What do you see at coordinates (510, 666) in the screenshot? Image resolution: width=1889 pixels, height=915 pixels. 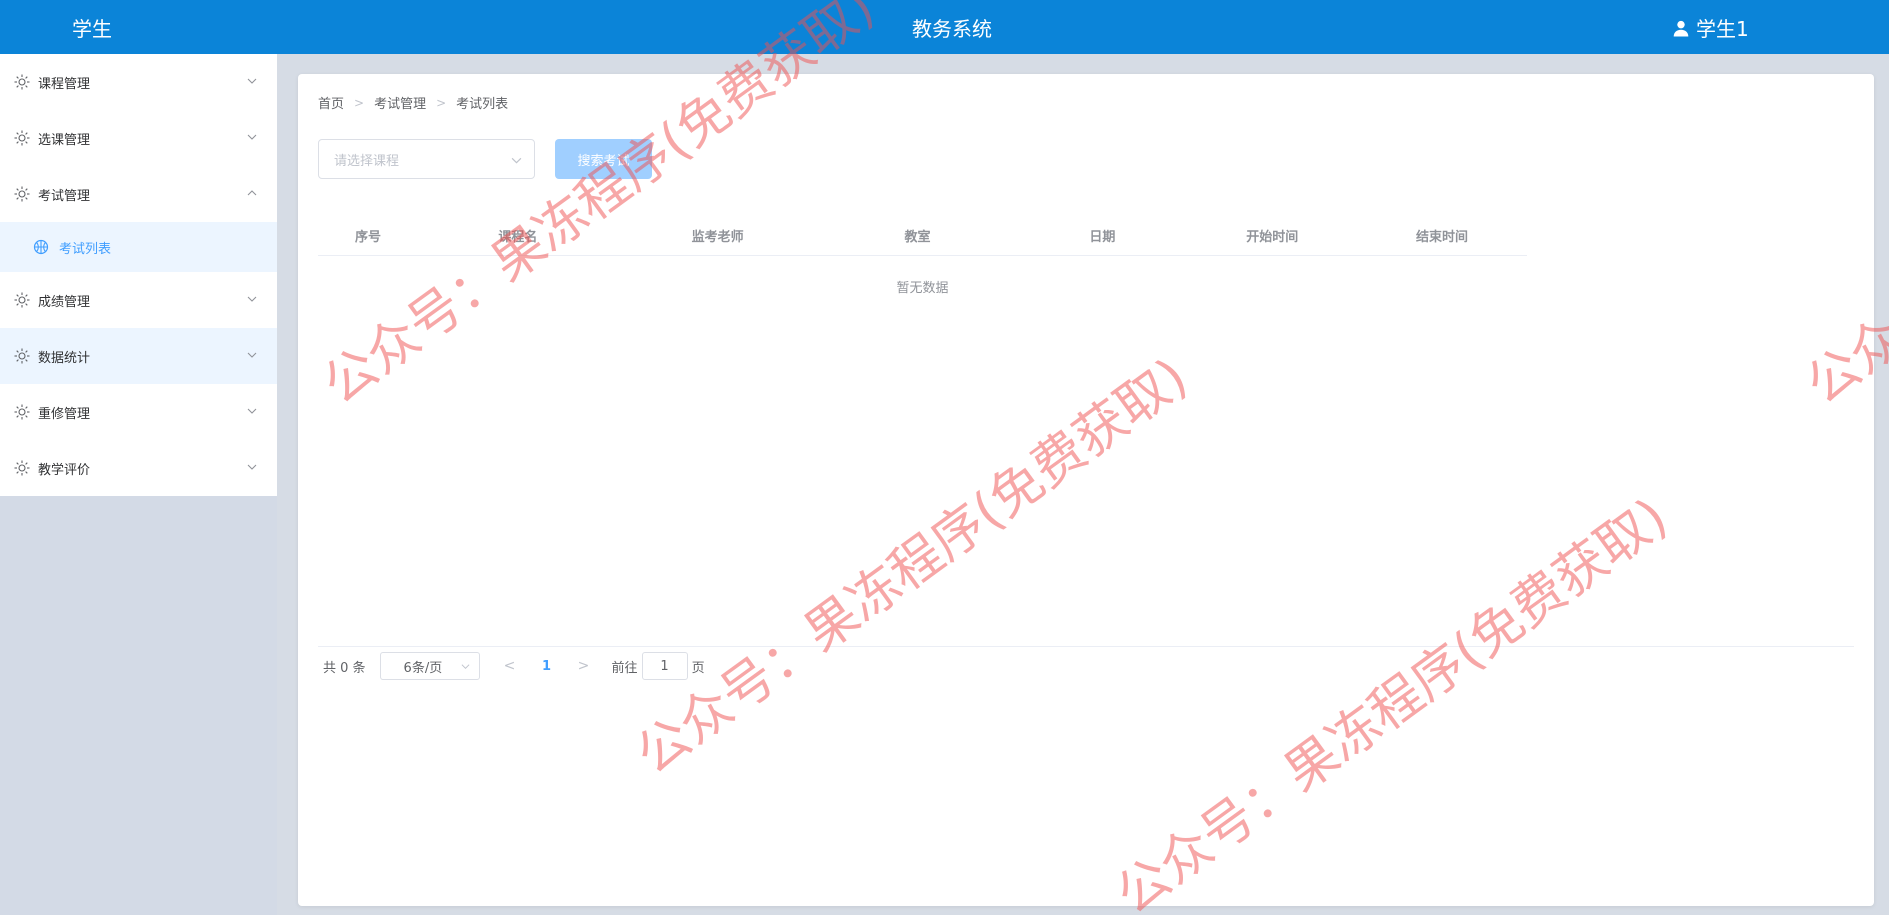 I see `prev-page-button: <` at bounding box center [510, 666].